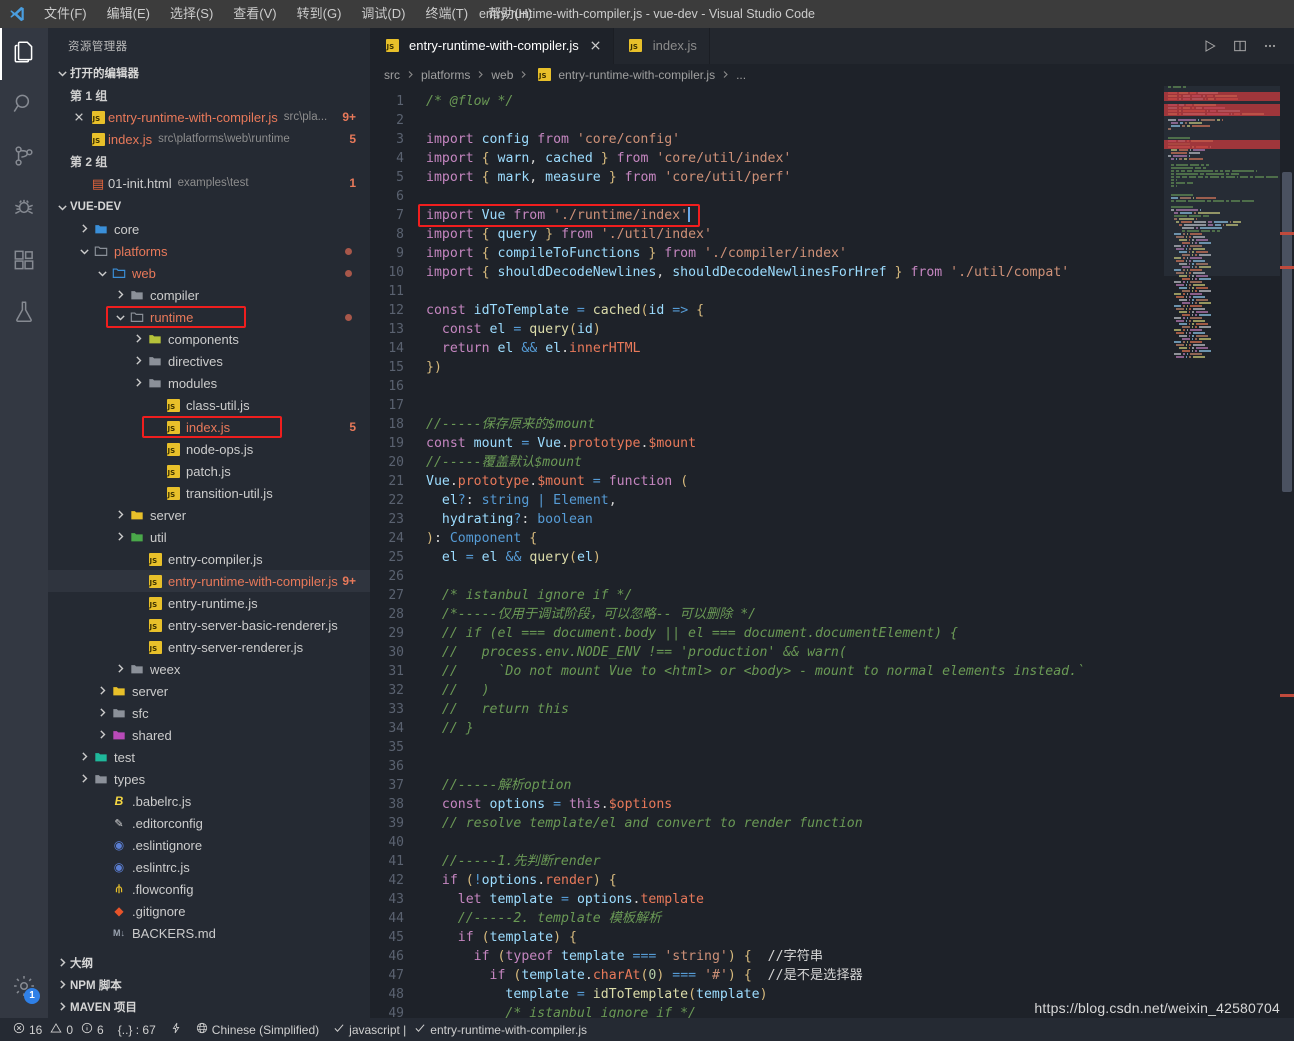  What do you see at coordinates (209, 339) in the screenshot?
I see `tree-folder-components: components` at bounding box center [209, 339].